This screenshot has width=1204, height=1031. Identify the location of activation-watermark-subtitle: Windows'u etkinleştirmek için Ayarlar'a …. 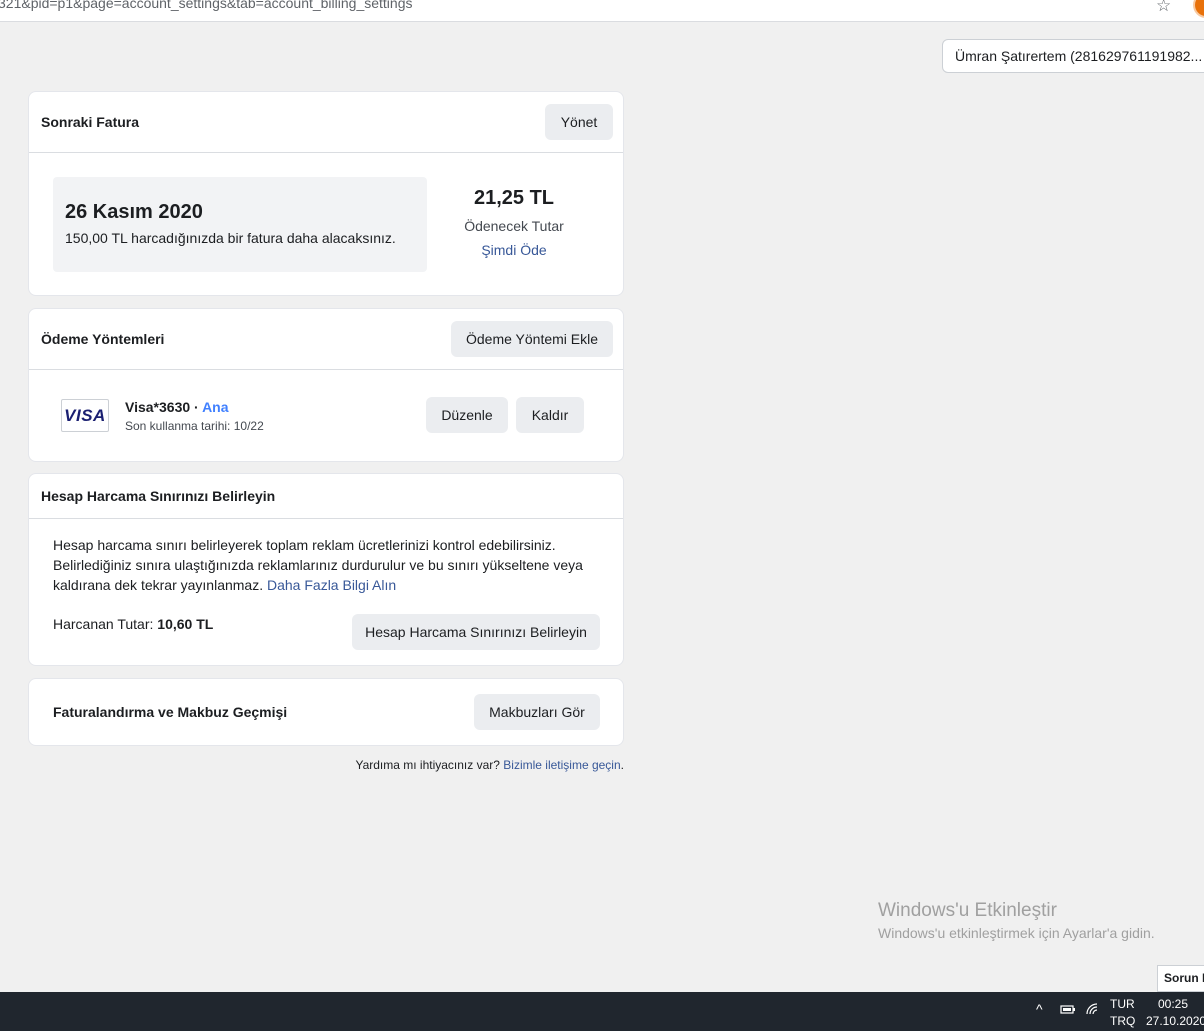
(1016, 933).